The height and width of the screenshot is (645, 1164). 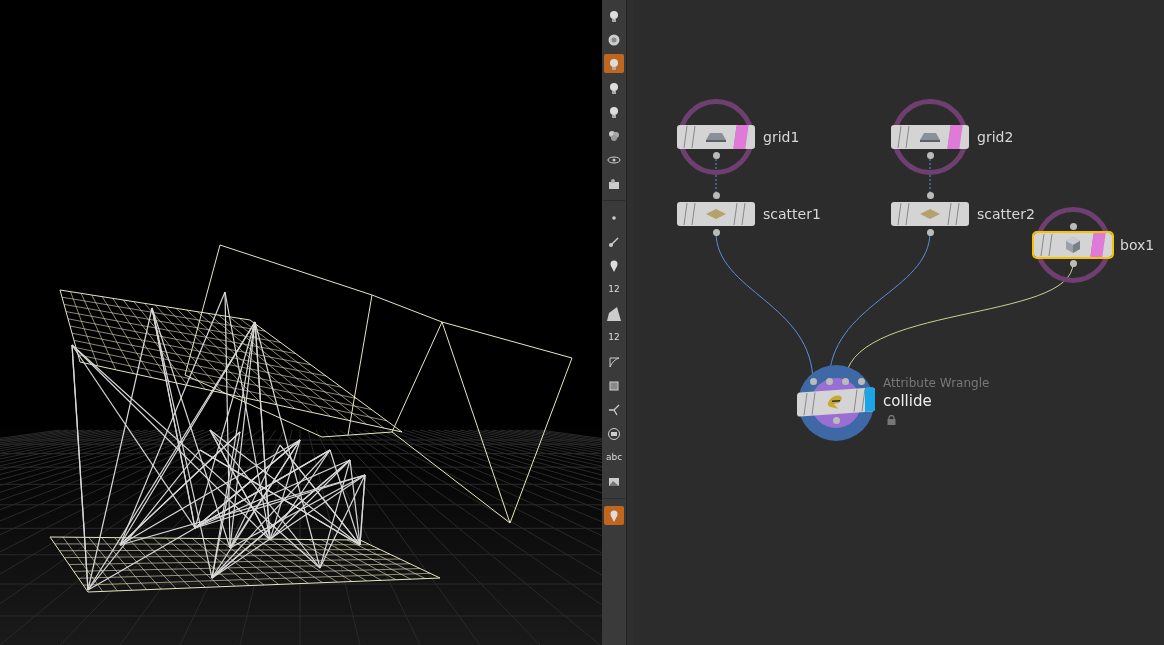 What do you see at coordinates (614, 135) in the screenshot?
I see `spheres-icon` at bounding box center [614, 135].